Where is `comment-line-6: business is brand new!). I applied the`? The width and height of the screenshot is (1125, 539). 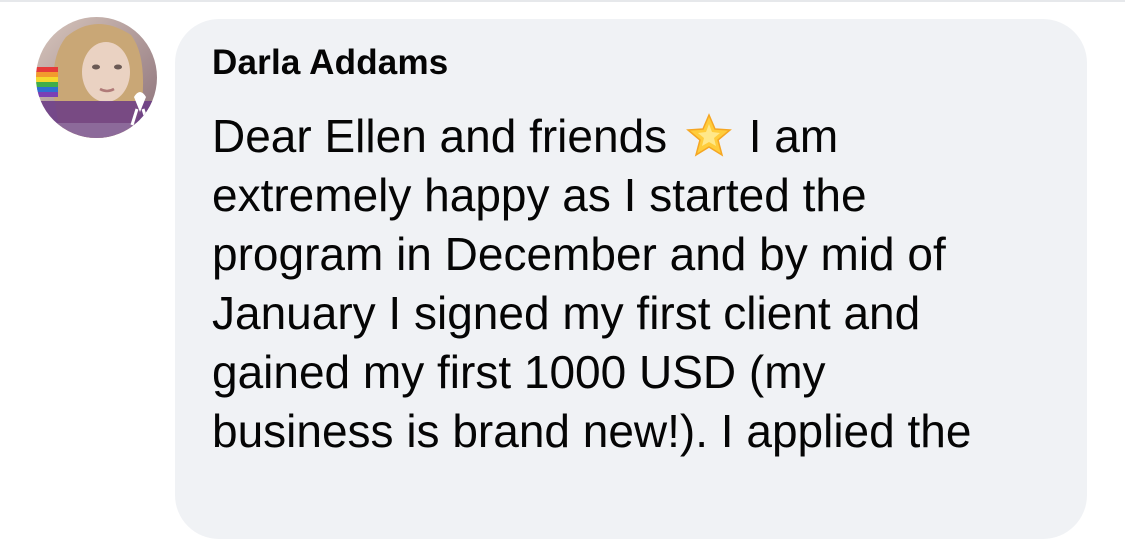 comment-line-6: business is brand new!). I applied the is located at coordinates (592, 431).